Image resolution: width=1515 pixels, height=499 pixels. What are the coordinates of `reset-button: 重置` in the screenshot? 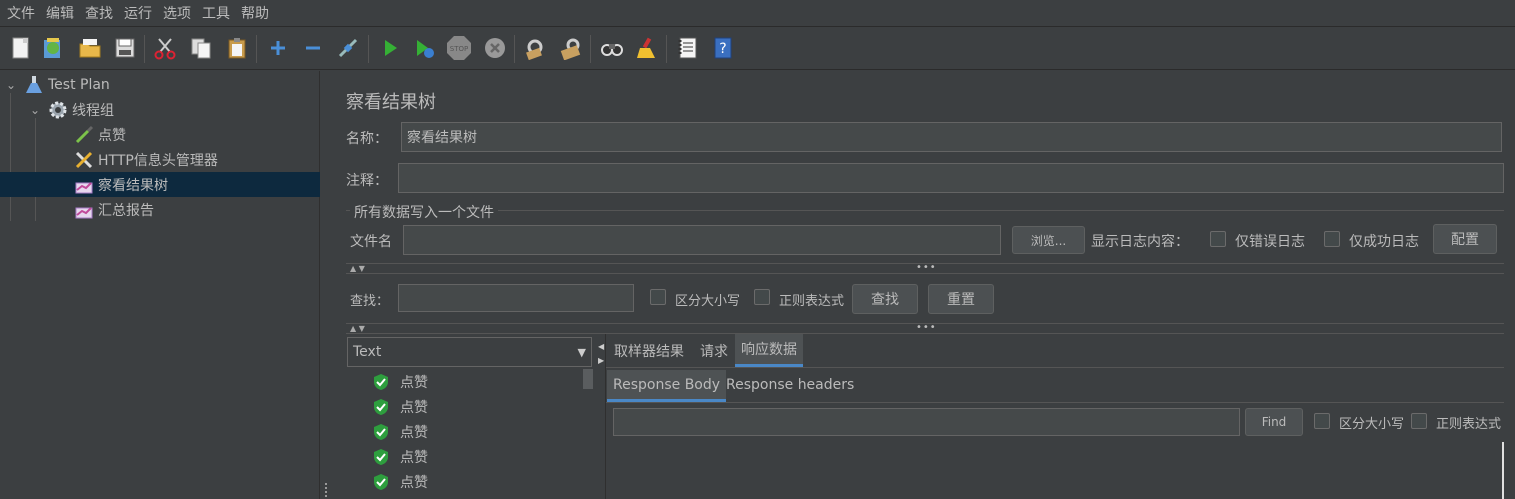 It's located at (961, 299).